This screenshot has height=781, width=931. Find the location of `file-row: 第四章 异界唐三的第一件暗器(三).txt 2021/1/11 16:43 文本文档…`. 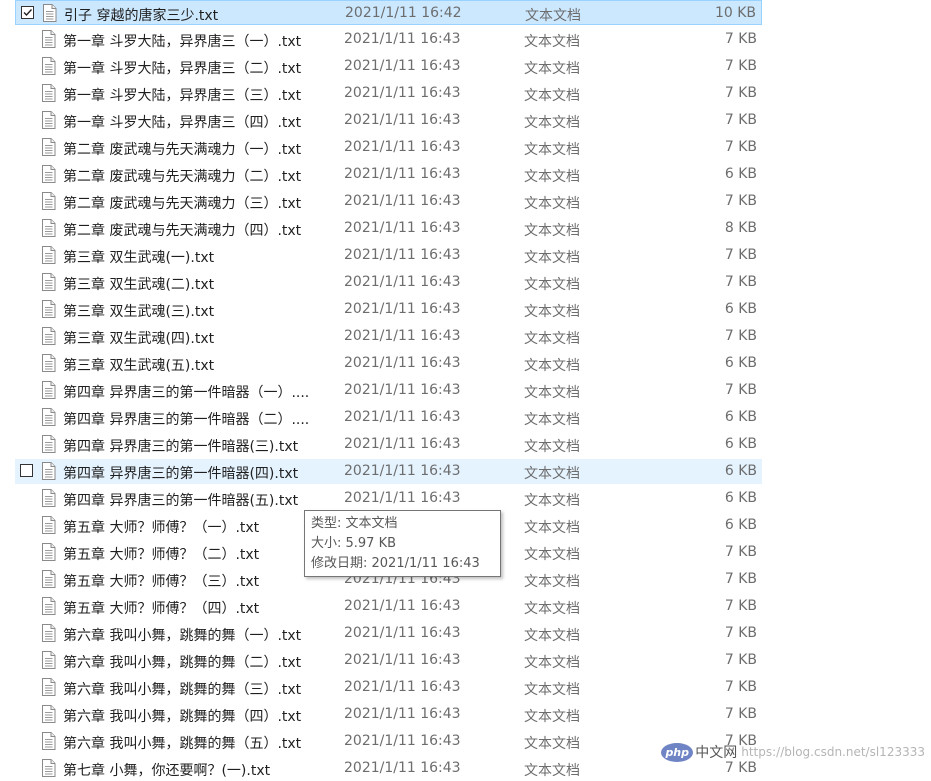

file-row: 第四章 异界唐三的第一件暗器(三).txt 2021/1/11 16:43 文本文档… is located at coordinates (388, 444).